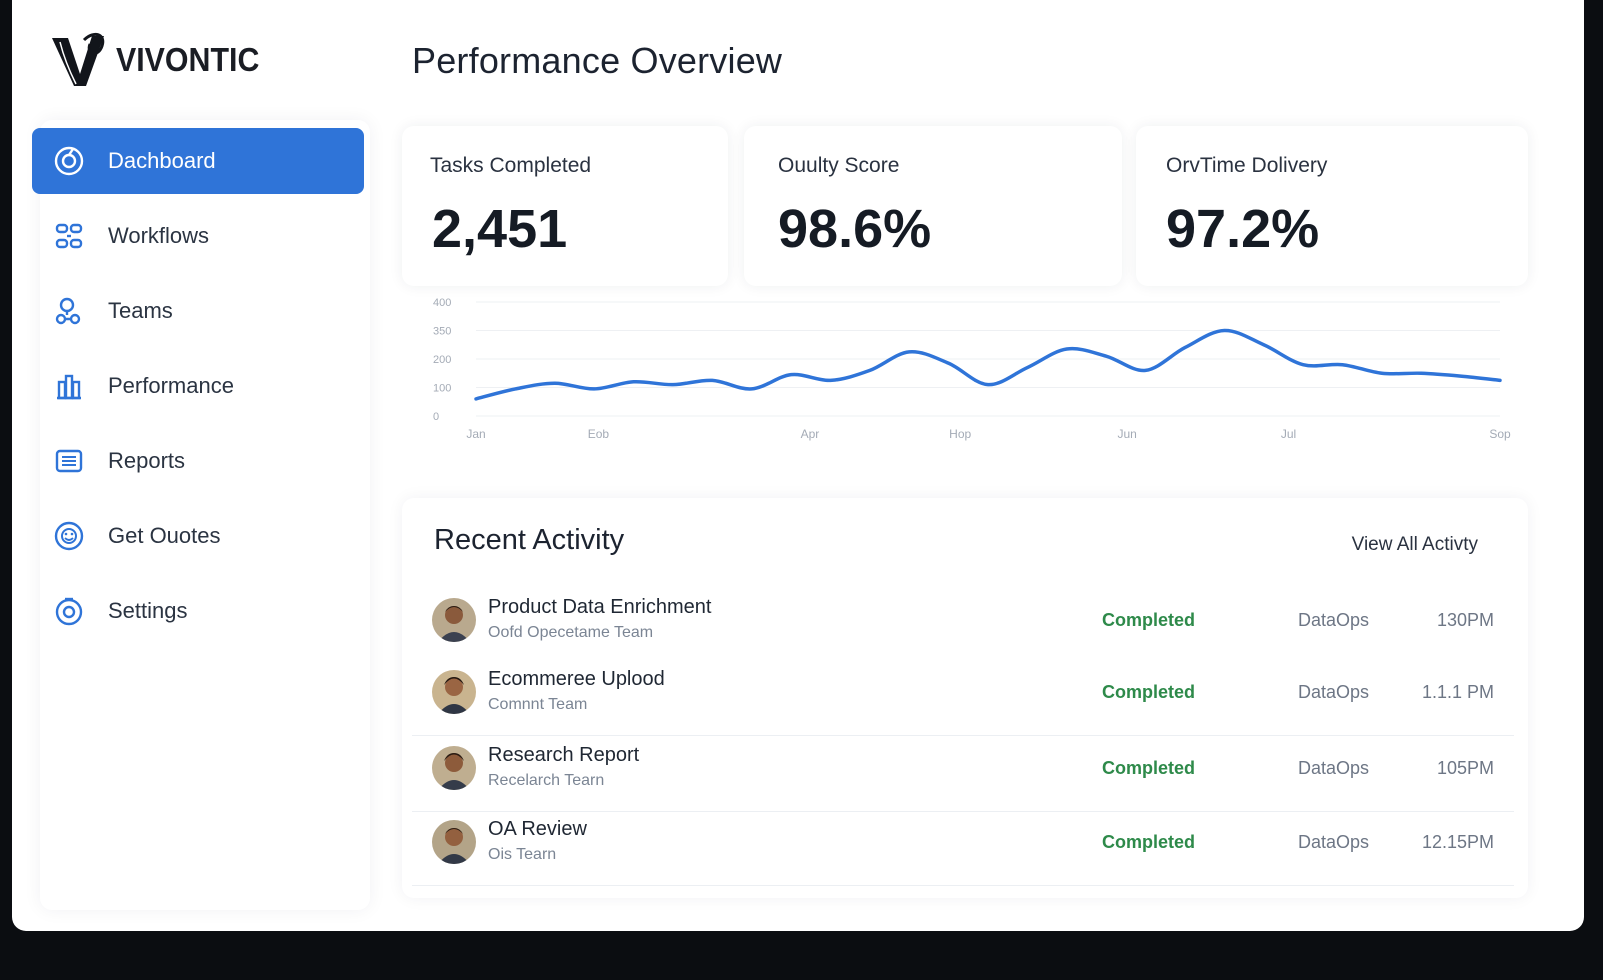  What do you see at coordinates (1465, 620) in the screenshot?
I see `activity-time: 130PM` at bounding box center [1465, 620].